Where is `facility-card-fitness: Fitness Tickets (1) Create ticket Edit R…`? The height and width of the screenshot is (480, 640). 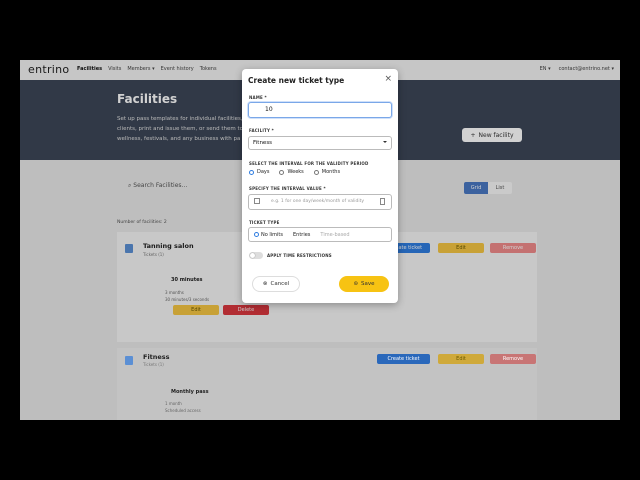
facility-card-fitness: Fitness Tickets (1) Create ticket Edit R… is located at coordinates (327, 384).